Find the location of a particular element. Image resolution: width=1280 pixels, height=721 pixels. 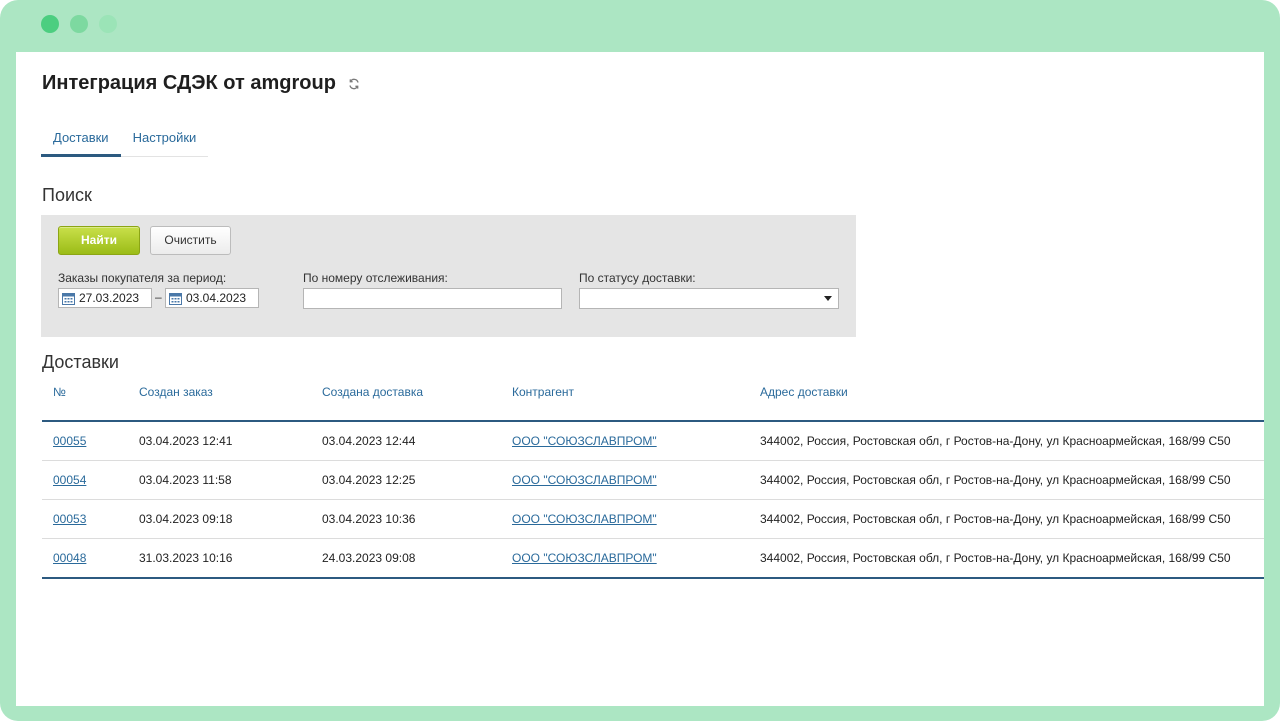

chevron-down-icon is located at coordinates (828, 298).